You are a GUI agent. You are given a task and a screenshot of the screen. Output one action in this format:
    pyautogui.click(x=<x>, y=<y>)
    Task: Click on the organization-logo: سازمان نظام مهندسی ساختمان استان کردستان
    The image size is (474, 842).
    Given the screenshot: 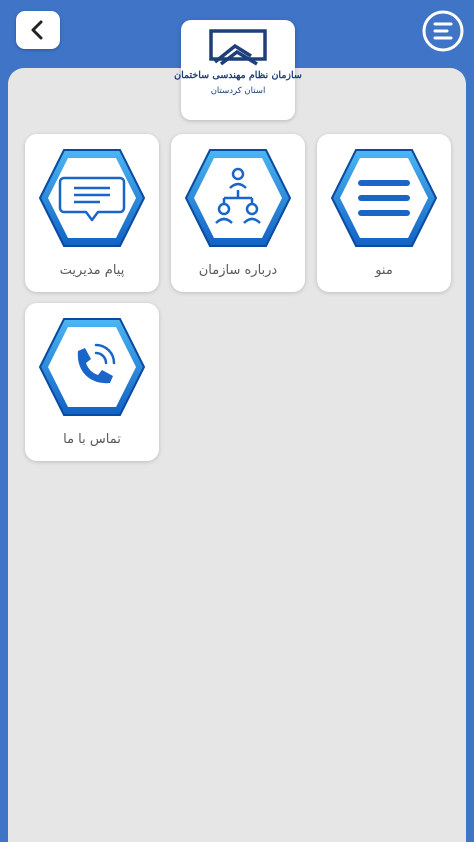 What is the action you would take?
    pyautogui.click(x=238, y=70)
    